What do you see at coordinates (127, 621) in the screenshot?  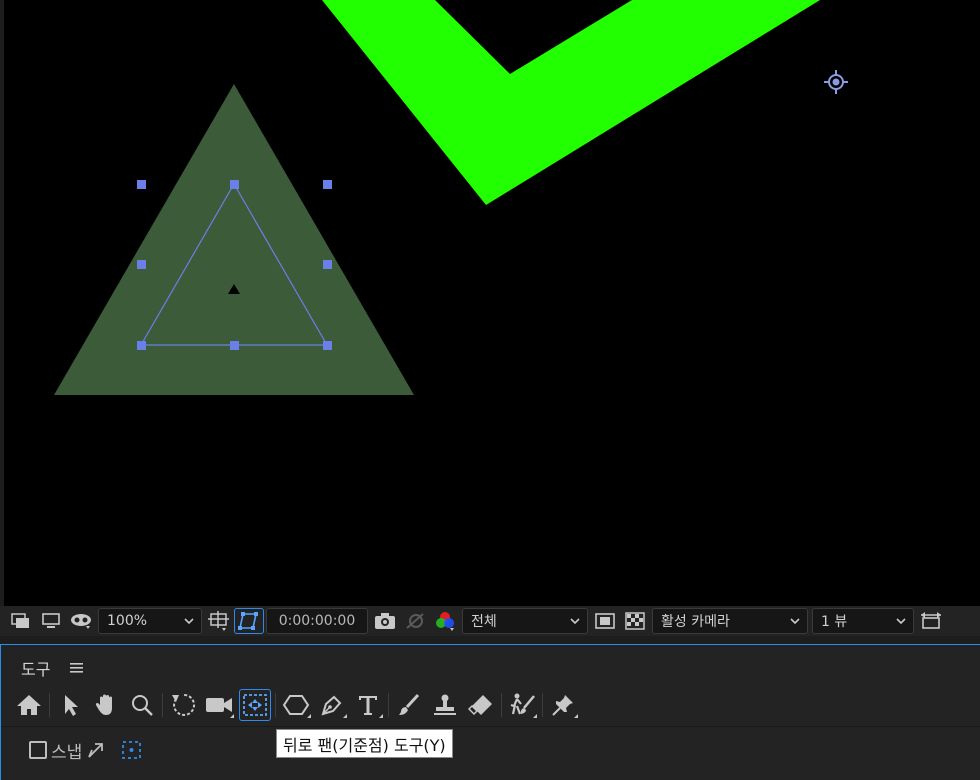 I see `zoom-select-value: 100%` at bounding box center [127, 621].